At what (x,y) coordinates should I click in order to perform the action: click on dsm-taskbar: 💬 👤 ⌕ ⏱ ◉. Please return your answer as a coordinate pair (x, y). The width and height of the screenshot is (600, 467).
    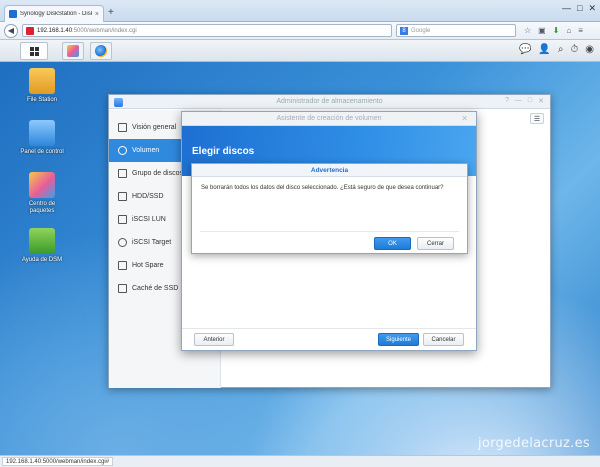
    Looking at the image, I should click on (300, 51).